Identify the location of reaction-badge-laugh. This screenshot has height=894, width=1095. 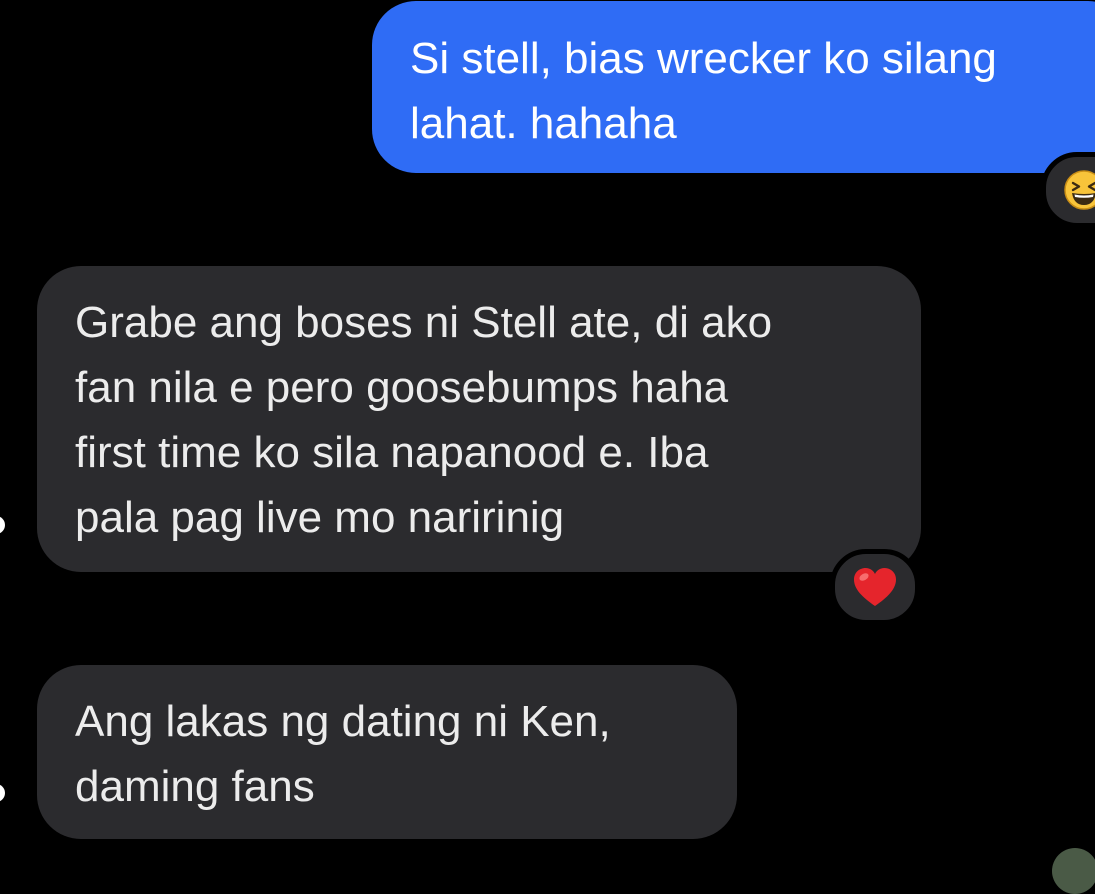
(1068, 190).